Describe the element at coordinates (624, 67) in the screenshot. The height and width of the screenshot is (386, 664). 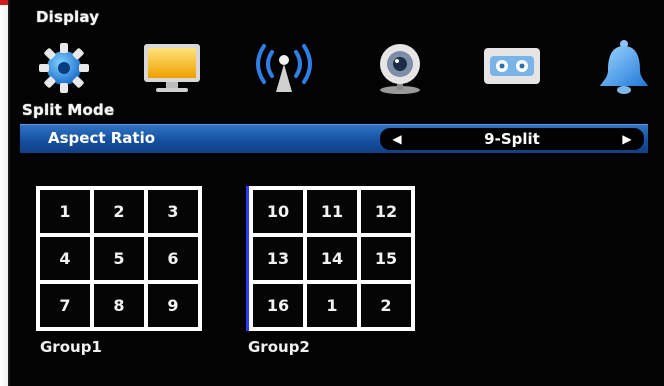
I see `bell-icon` at that location.